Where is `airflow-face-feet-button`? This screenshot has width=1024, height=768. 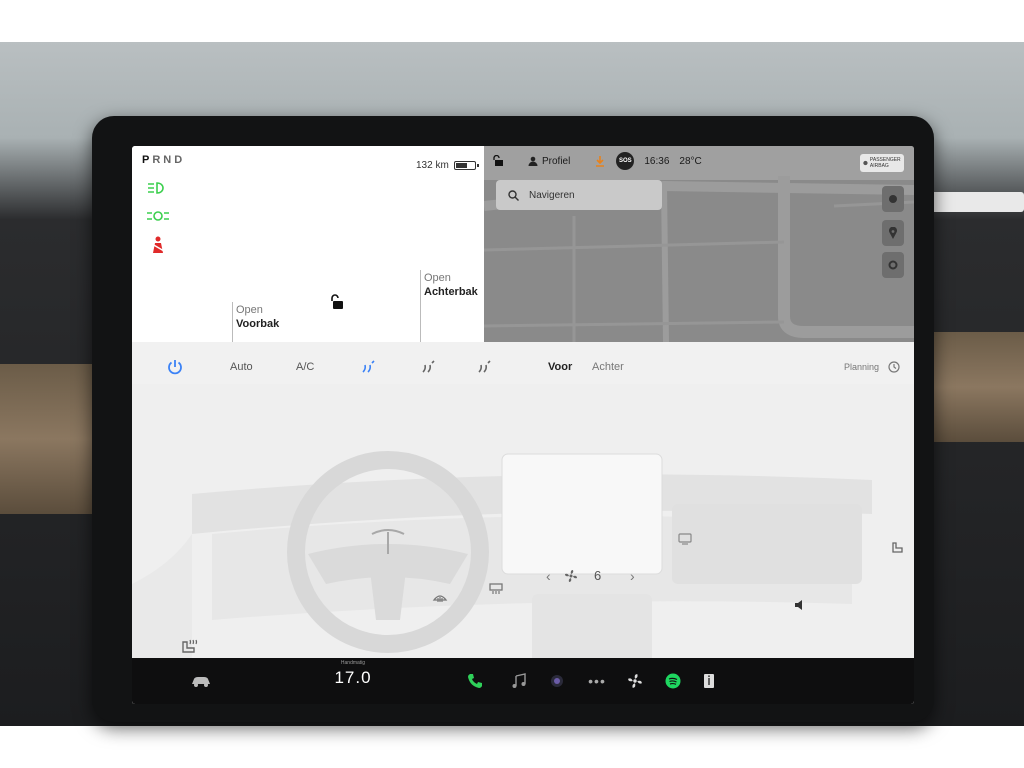
airflow-face-feet-button is located at coordinates (368, 367).